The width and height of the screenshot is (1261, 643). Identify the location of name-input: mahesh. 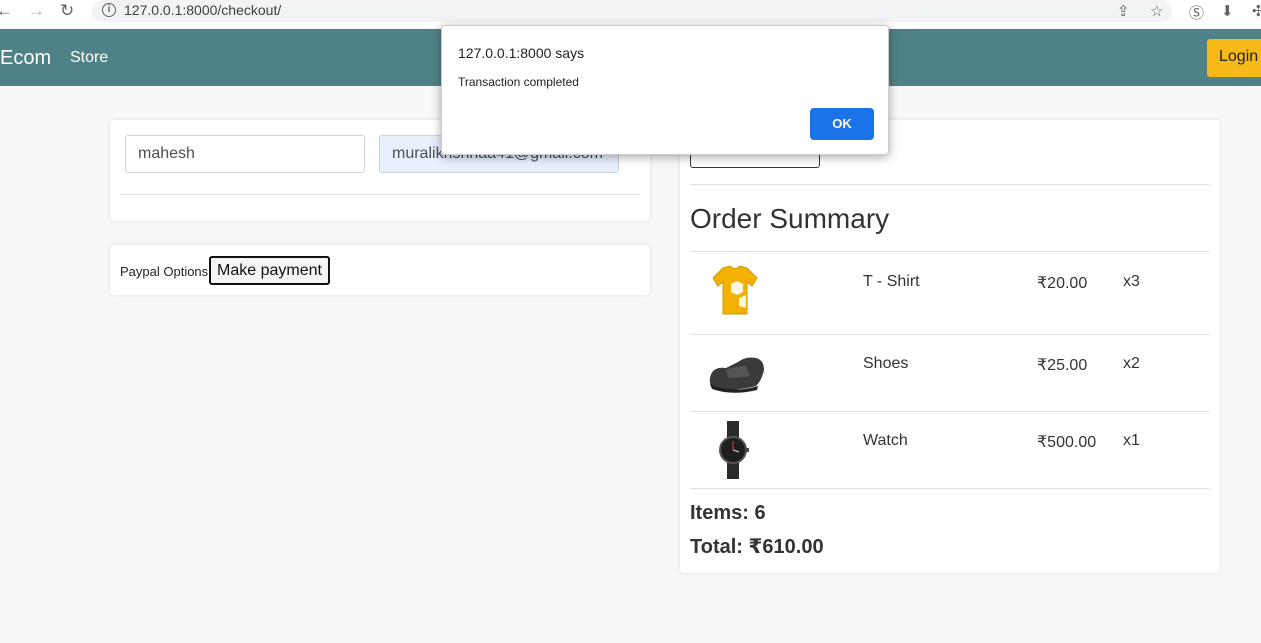
(245, 154).